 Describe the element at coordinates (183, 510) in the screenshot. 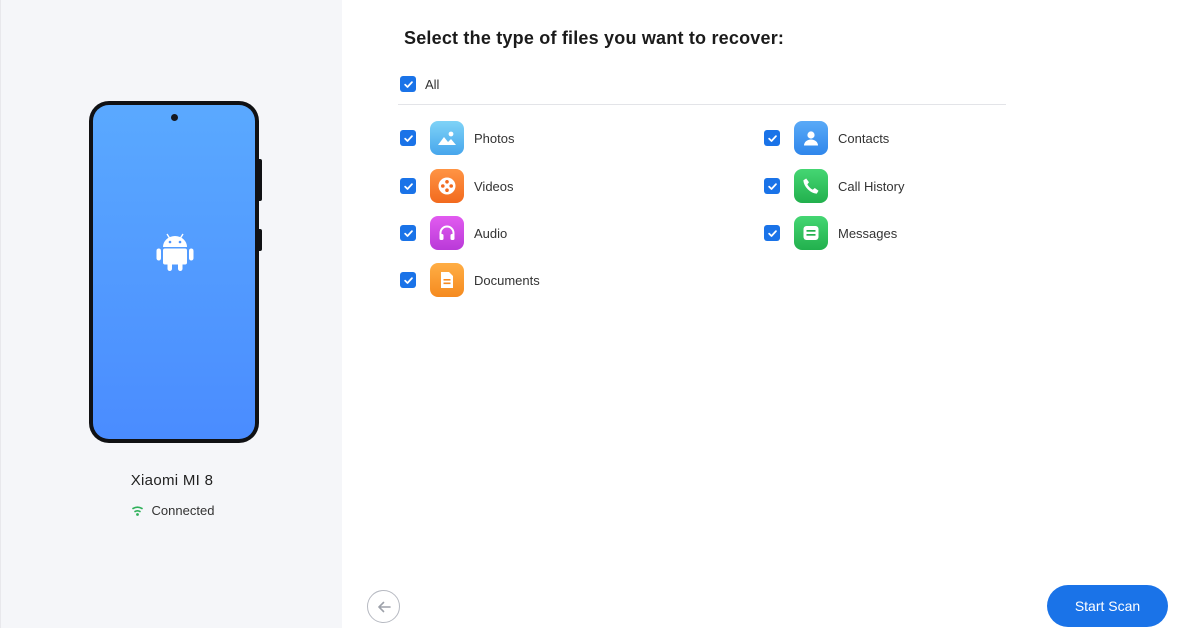

I see `status-label: Connected` at that location.